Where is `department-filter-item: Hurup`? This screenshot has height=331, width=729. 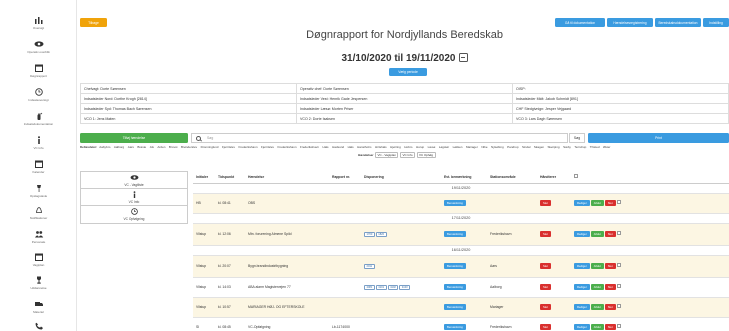
department-filter-item: Hurup is located at coordinates (420, 147).